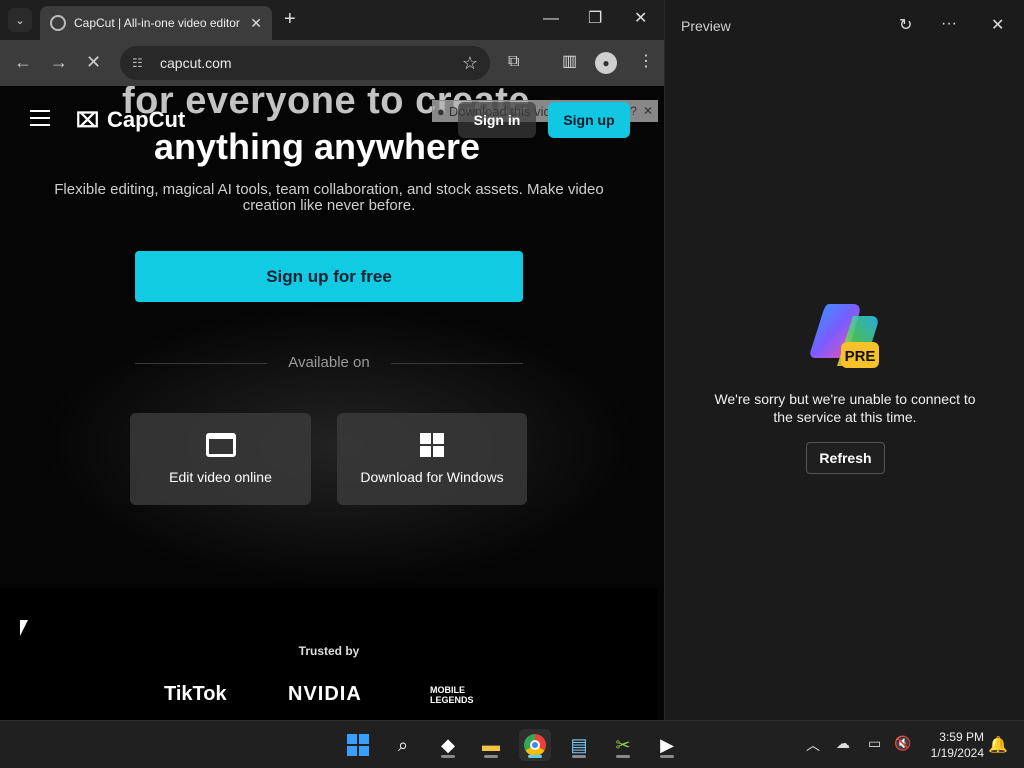  Describe the element at coordinates (146, 119) in the screenshot. I see `capcut-logo-text: CapCut` at that location.